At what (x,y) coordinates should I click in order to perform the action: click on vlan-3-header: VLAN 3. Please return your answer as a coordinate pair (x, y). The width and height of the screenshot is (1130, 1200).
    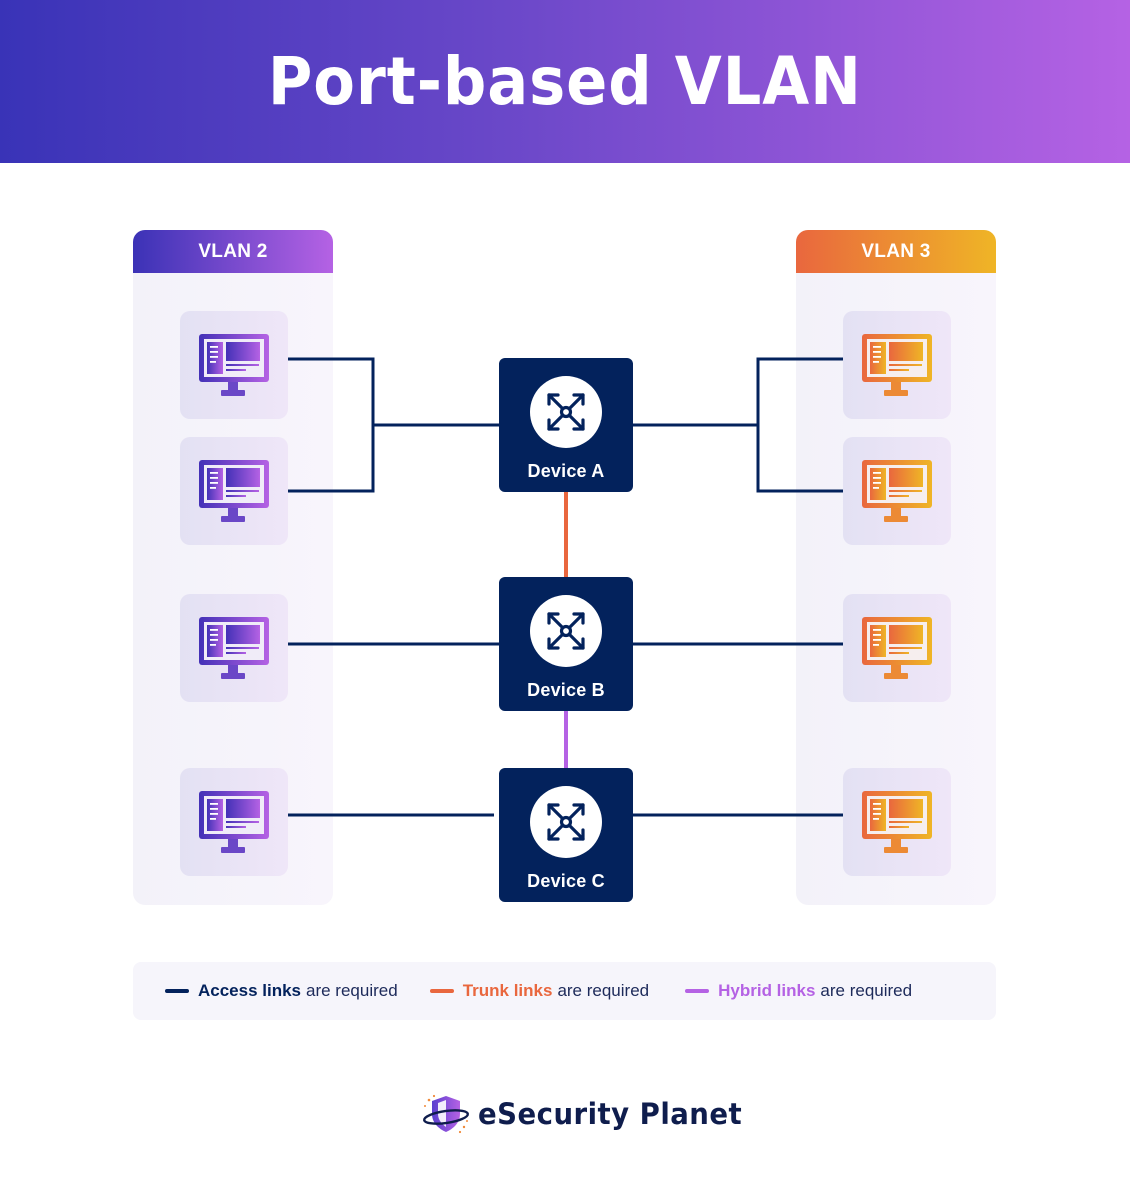
    Looking at the image, I should click on (896, 251).